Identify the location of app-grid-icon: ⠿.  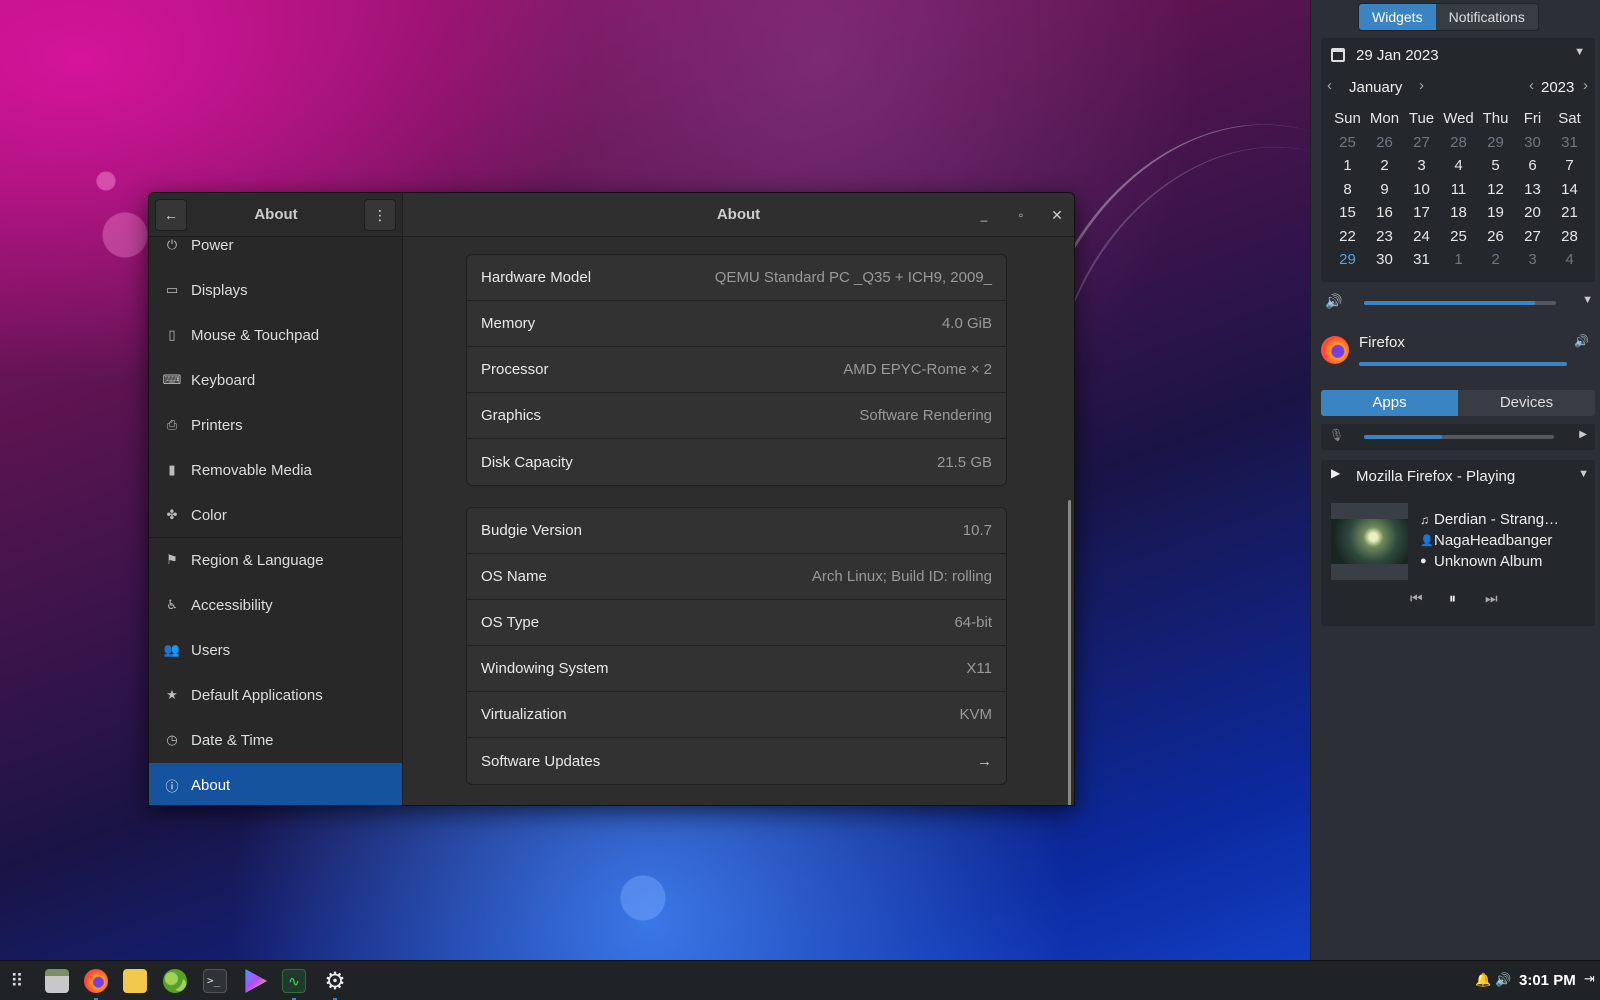
(17, 981).